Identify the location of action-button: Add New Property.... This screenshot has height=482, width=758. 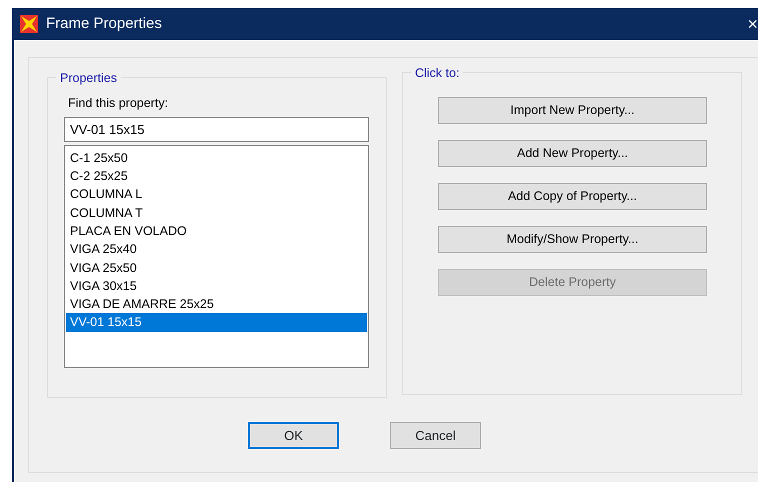
(572, 153).